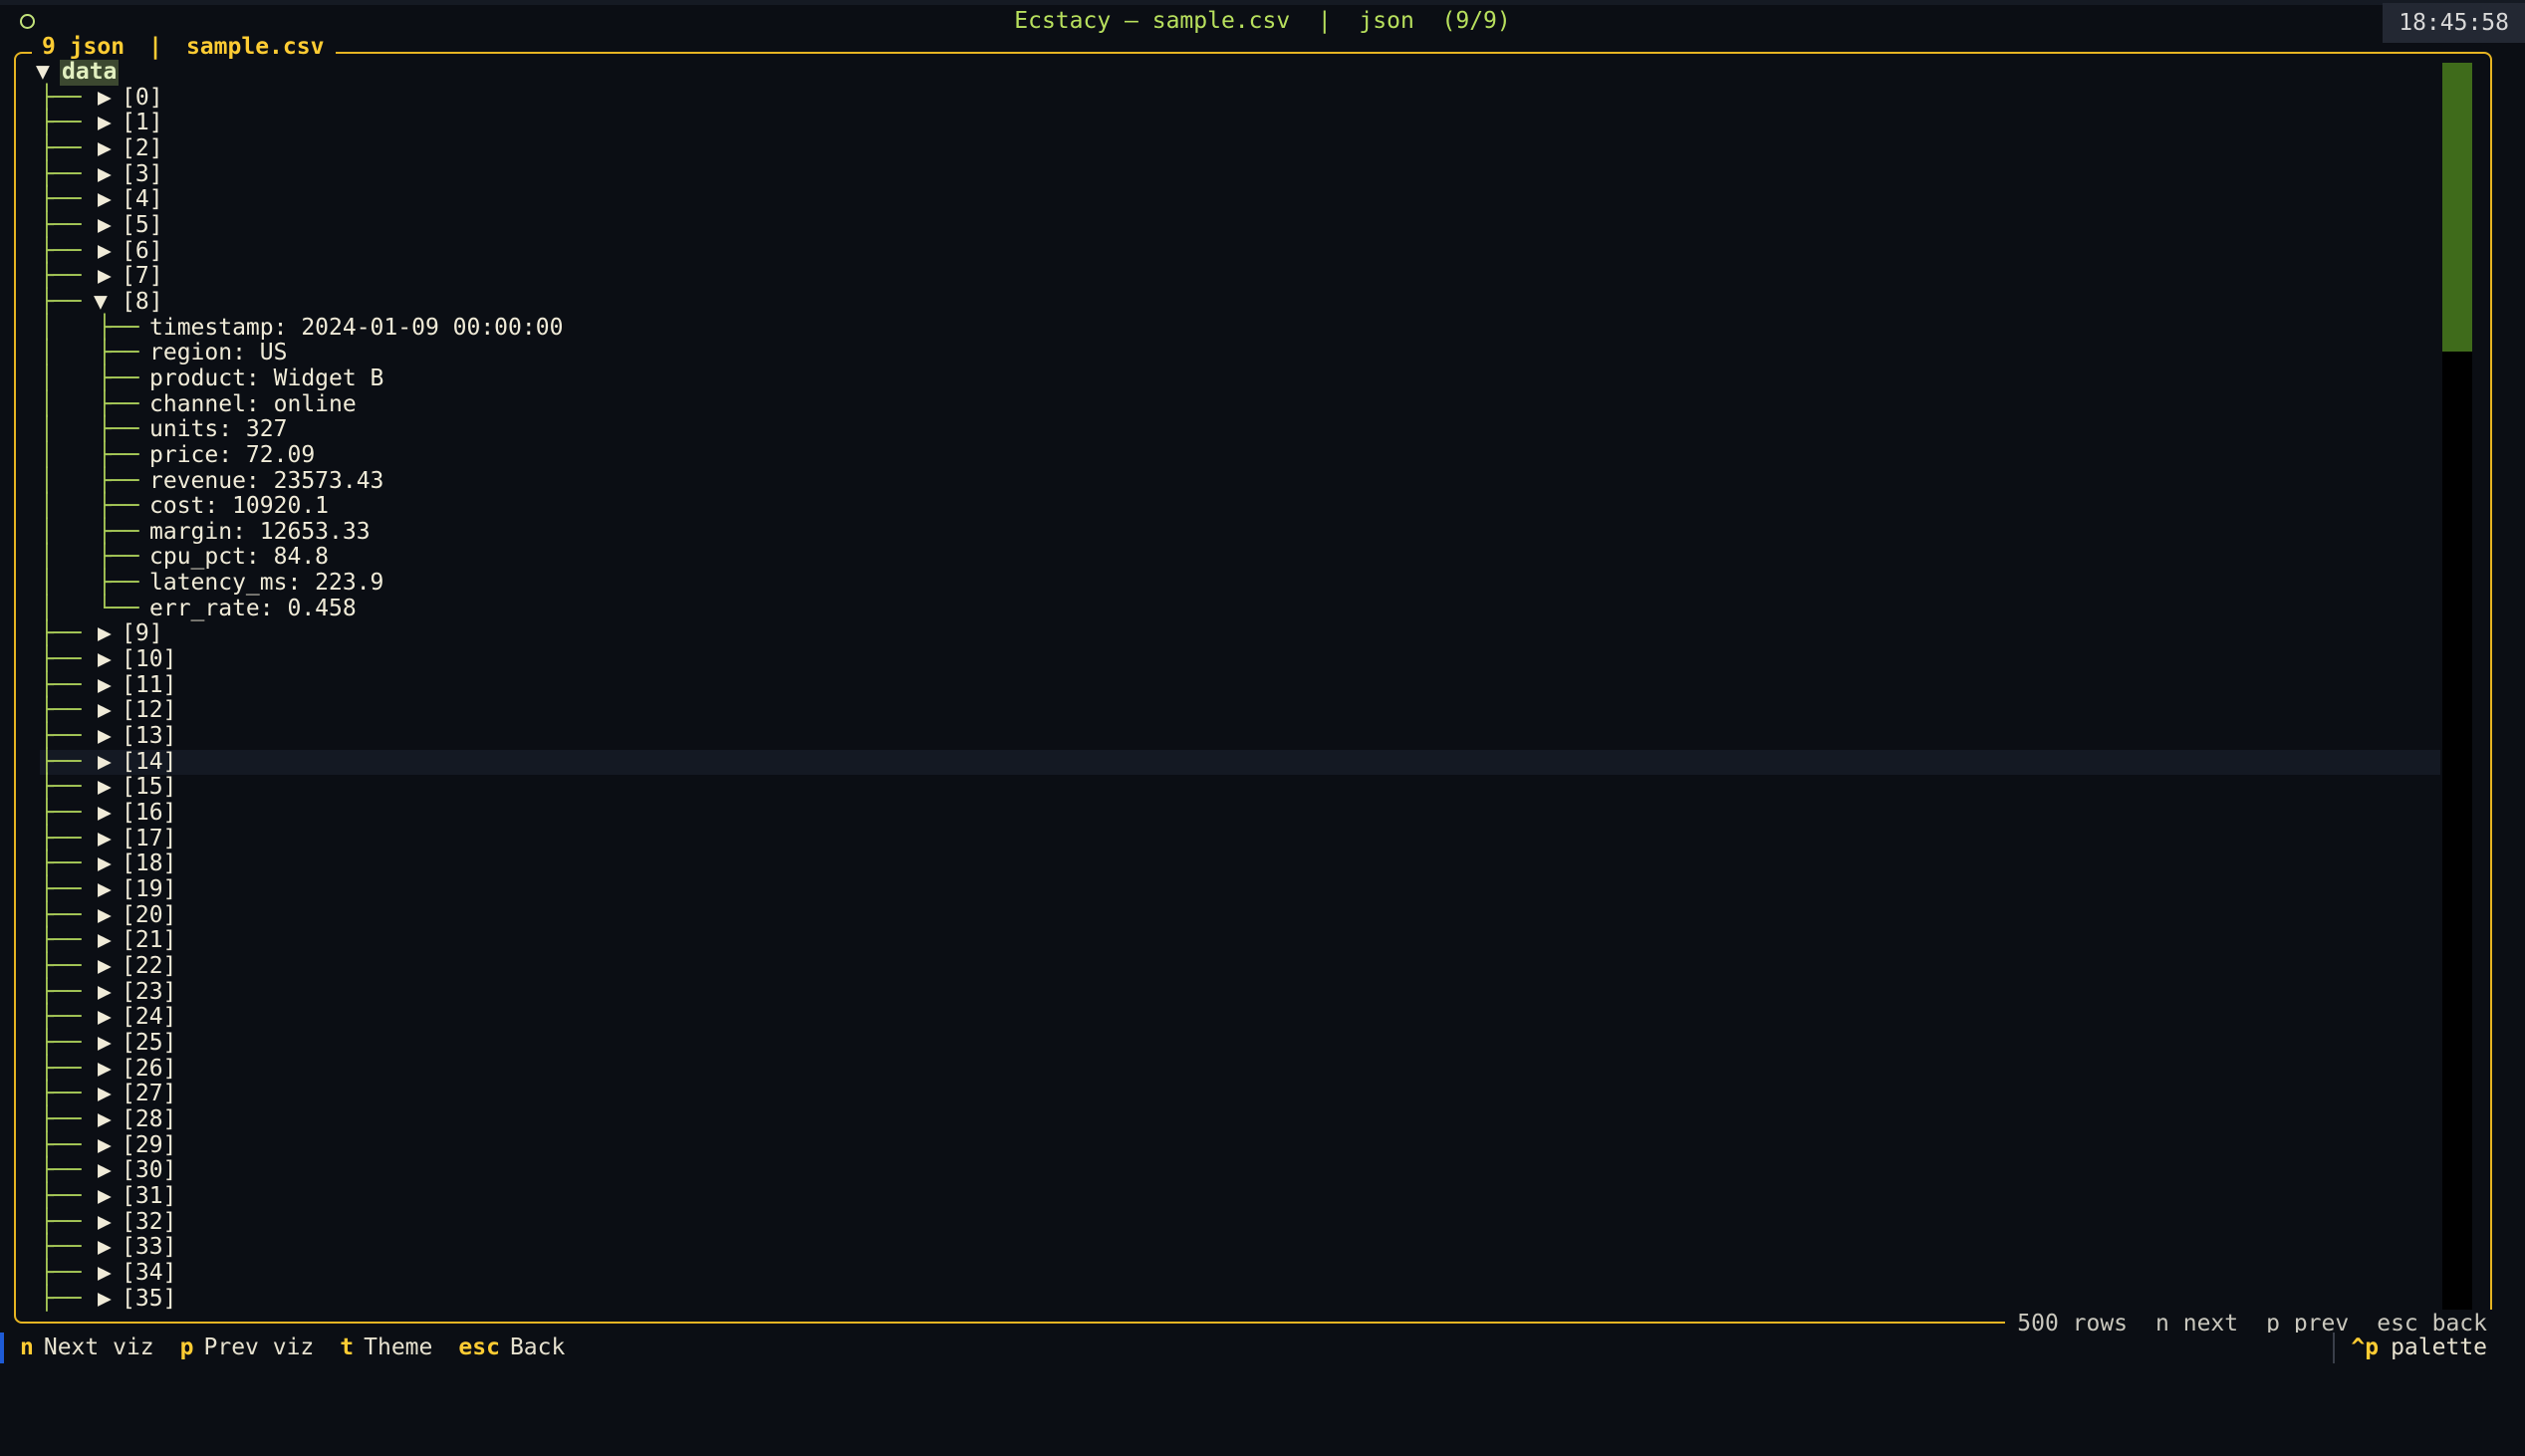 The image size is (2525, 1456). I want to click on tree-node-label: [3], so click(142, 174).